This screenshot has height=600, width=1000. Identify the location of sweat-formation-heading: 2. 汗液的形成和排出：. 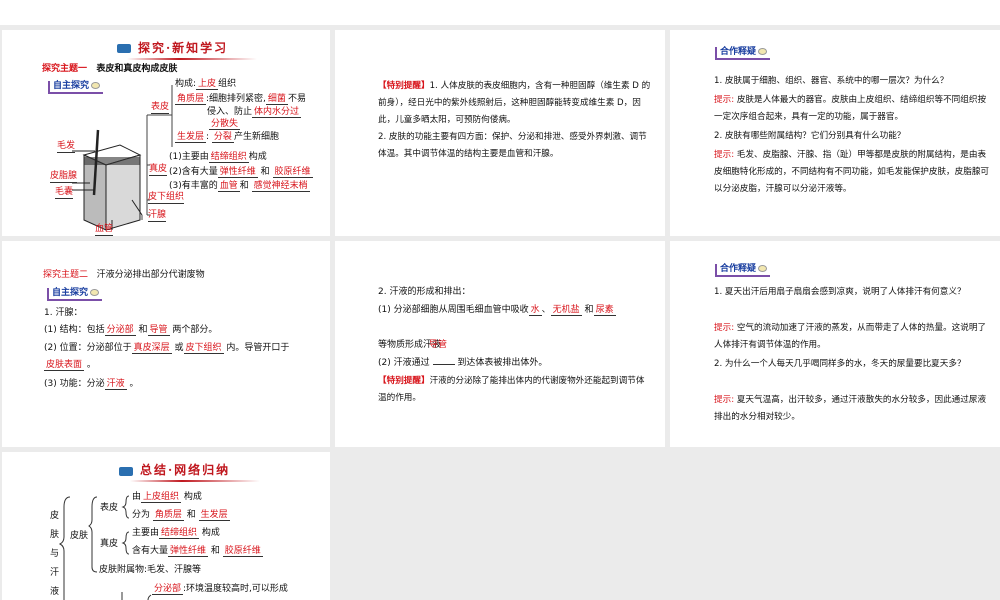
(424, 292).